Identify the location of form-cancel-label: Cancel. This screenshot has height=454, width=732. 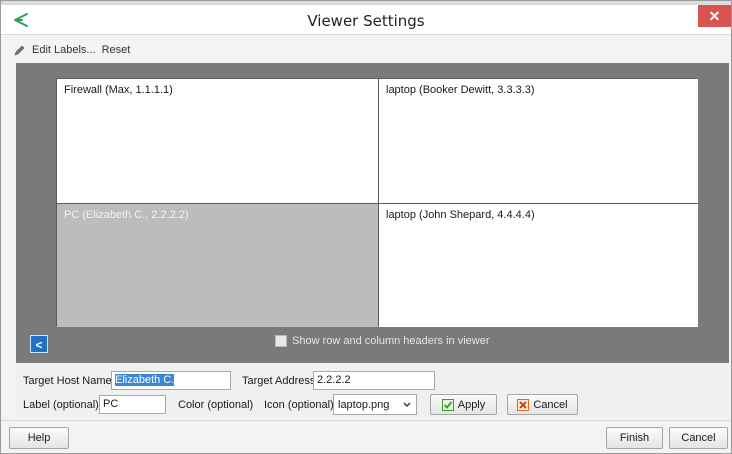
(550, 404).